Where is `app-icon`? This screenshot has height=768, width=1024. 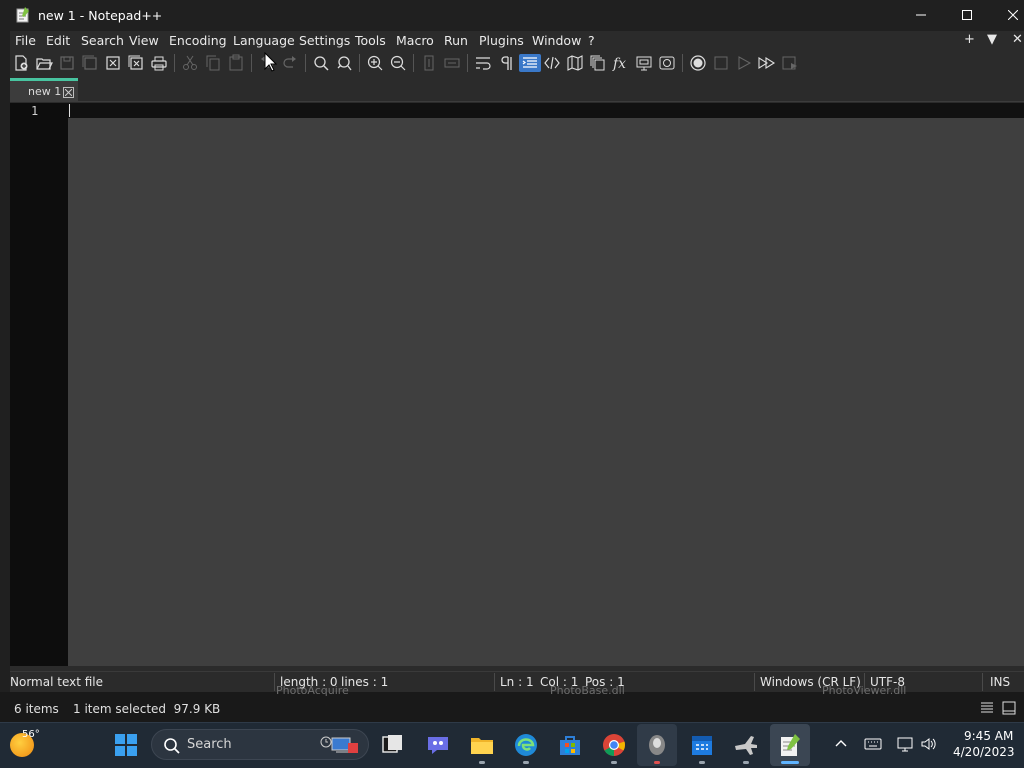
app-icon is located at coordinates (657, 745).